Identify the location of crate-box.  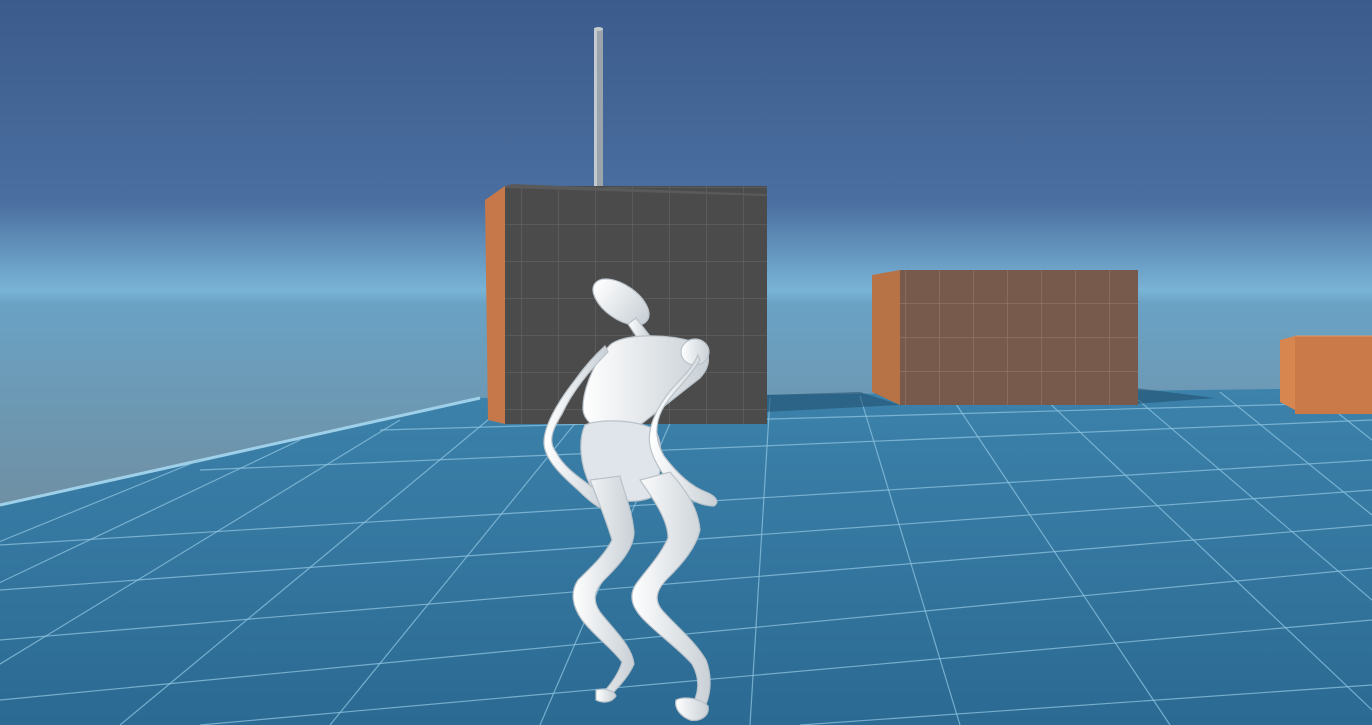
(1005, 337).